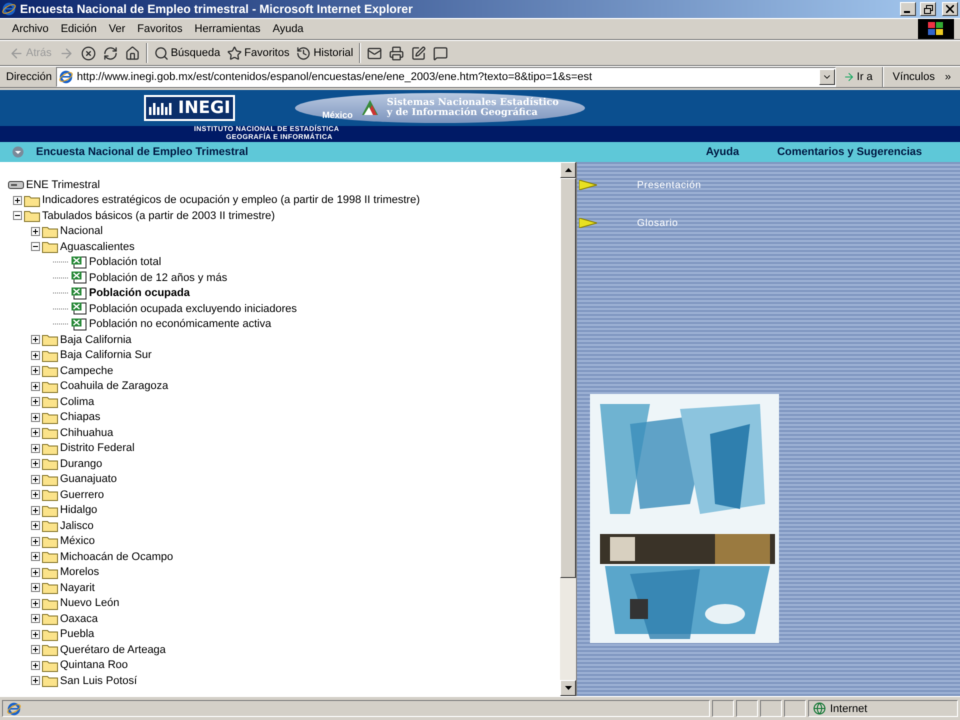 The image size is (960, 720). Describe the element at coordinates (18, 152) in the screenshot. I see `dropdown-icon` at that location.